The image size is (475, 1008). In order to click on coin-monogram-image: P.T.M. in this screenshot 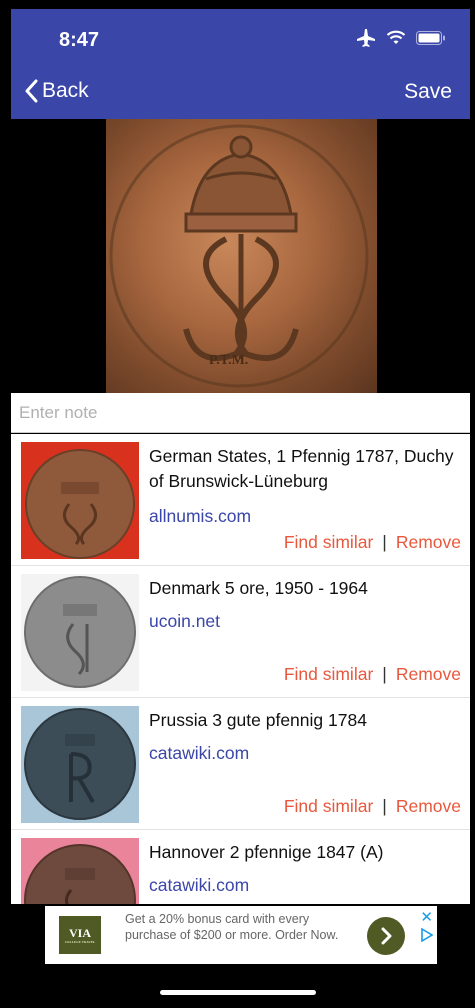, I will do `click(239, 256)`.